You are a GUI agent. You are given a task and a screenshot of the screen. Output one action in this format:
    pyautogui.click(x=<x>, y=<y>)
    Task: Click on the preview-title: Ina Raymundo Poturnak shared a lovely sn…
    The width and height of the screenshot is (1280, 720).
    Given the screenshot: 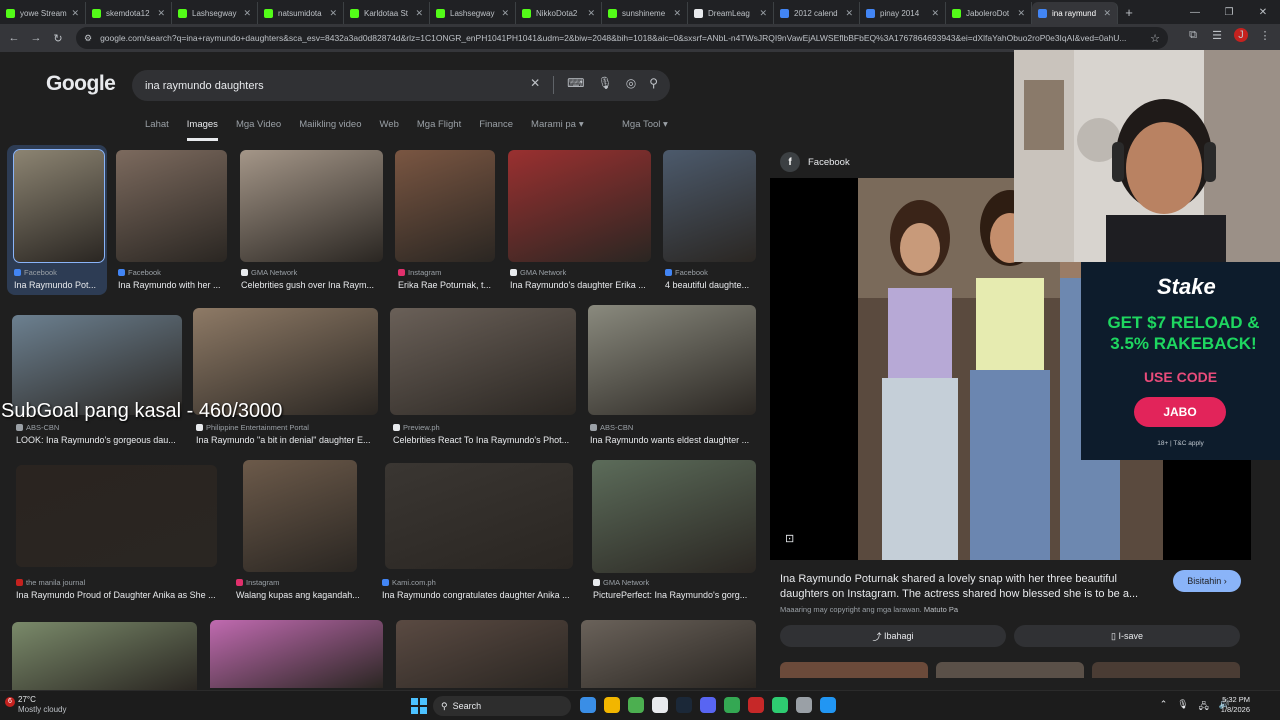 What is the action you would take?
    pyautogui.click(x=972, y=587)
    